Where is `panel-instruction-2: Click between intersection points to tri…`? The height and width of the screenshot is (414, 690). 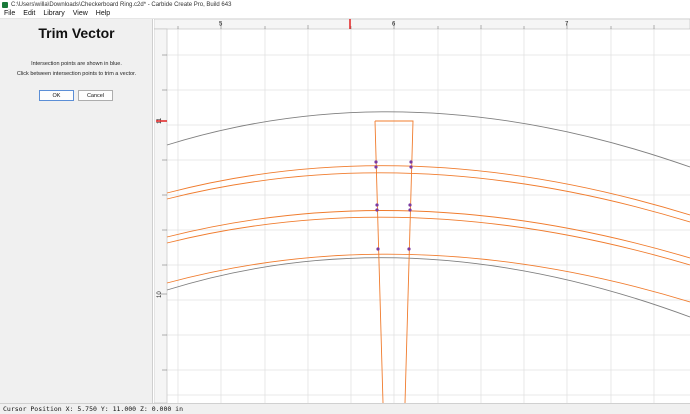 panel-instruction-2: Click between intersection points to tri… is located at coordinates (76, 74).